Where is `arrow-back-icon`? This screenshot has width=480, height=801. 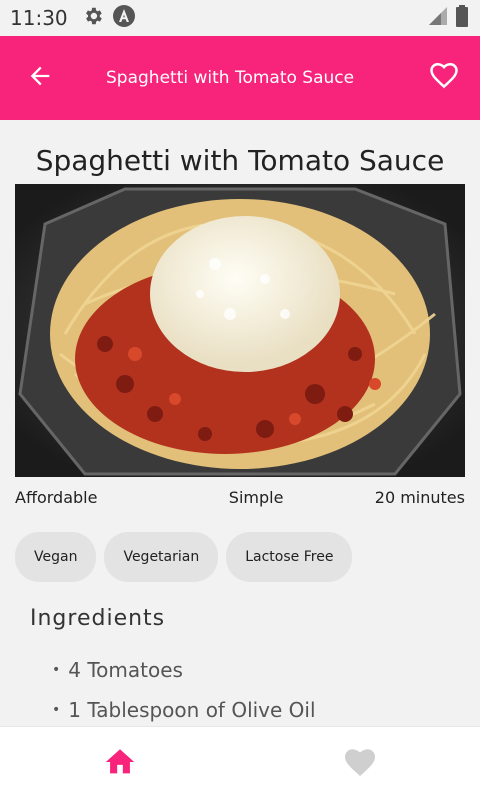 arrow-back-icon is located at coordinates (40, 78).